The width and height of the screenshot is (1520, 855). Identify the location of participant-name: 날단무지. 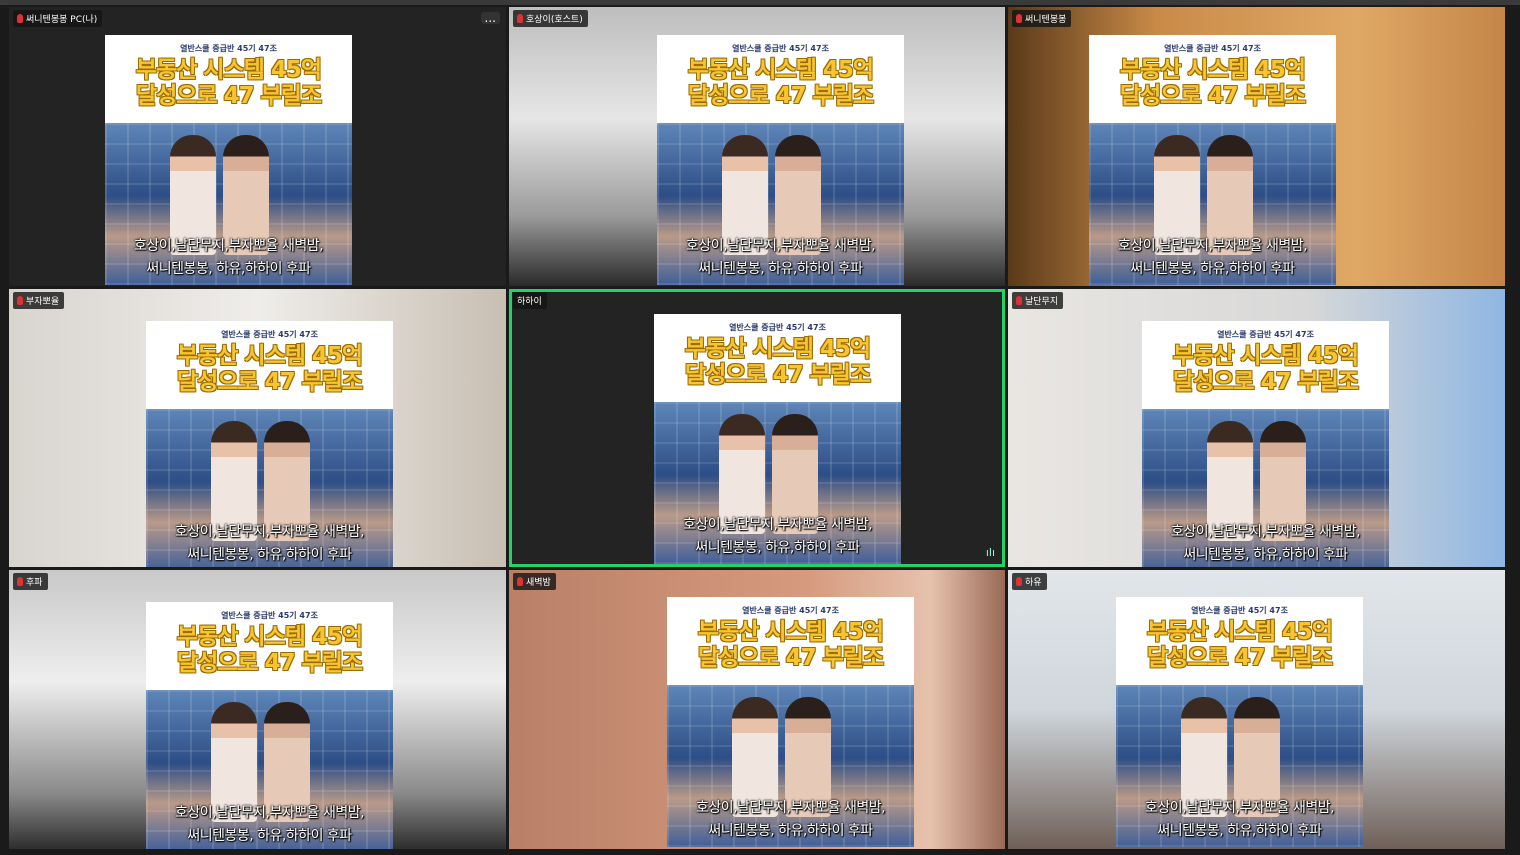
(1042, 302).